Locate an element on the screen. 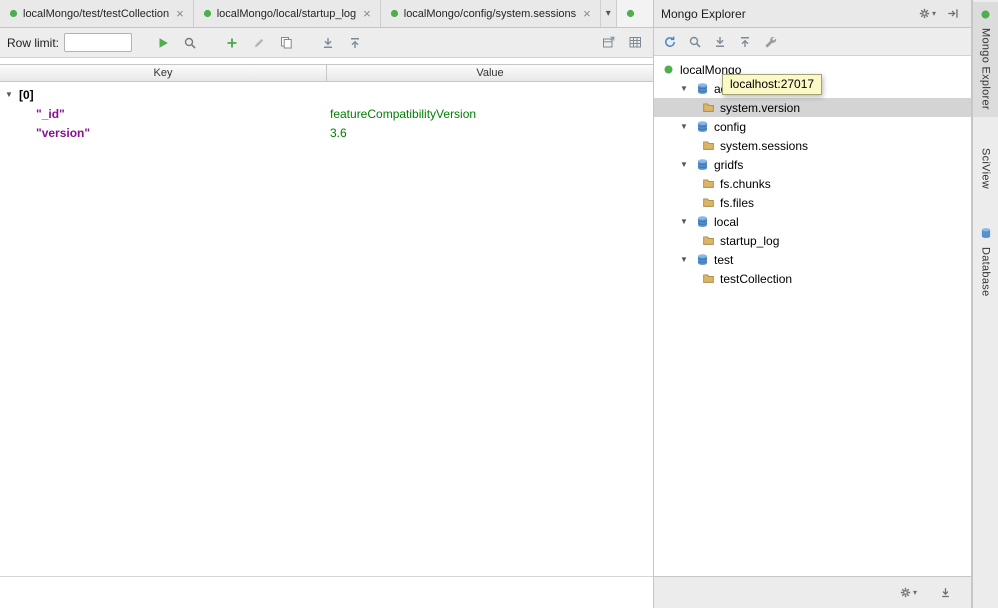 The width and height of the screenshot is (998, 608). tree-item-label: local is located at coordinates (726, 221).